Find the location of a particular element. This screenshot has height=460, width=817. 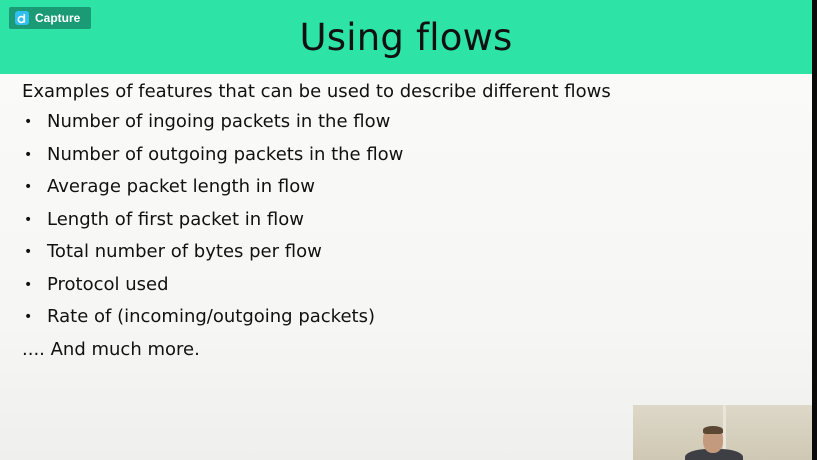

webcam-thumbnail is located at coordinates (722, 432).